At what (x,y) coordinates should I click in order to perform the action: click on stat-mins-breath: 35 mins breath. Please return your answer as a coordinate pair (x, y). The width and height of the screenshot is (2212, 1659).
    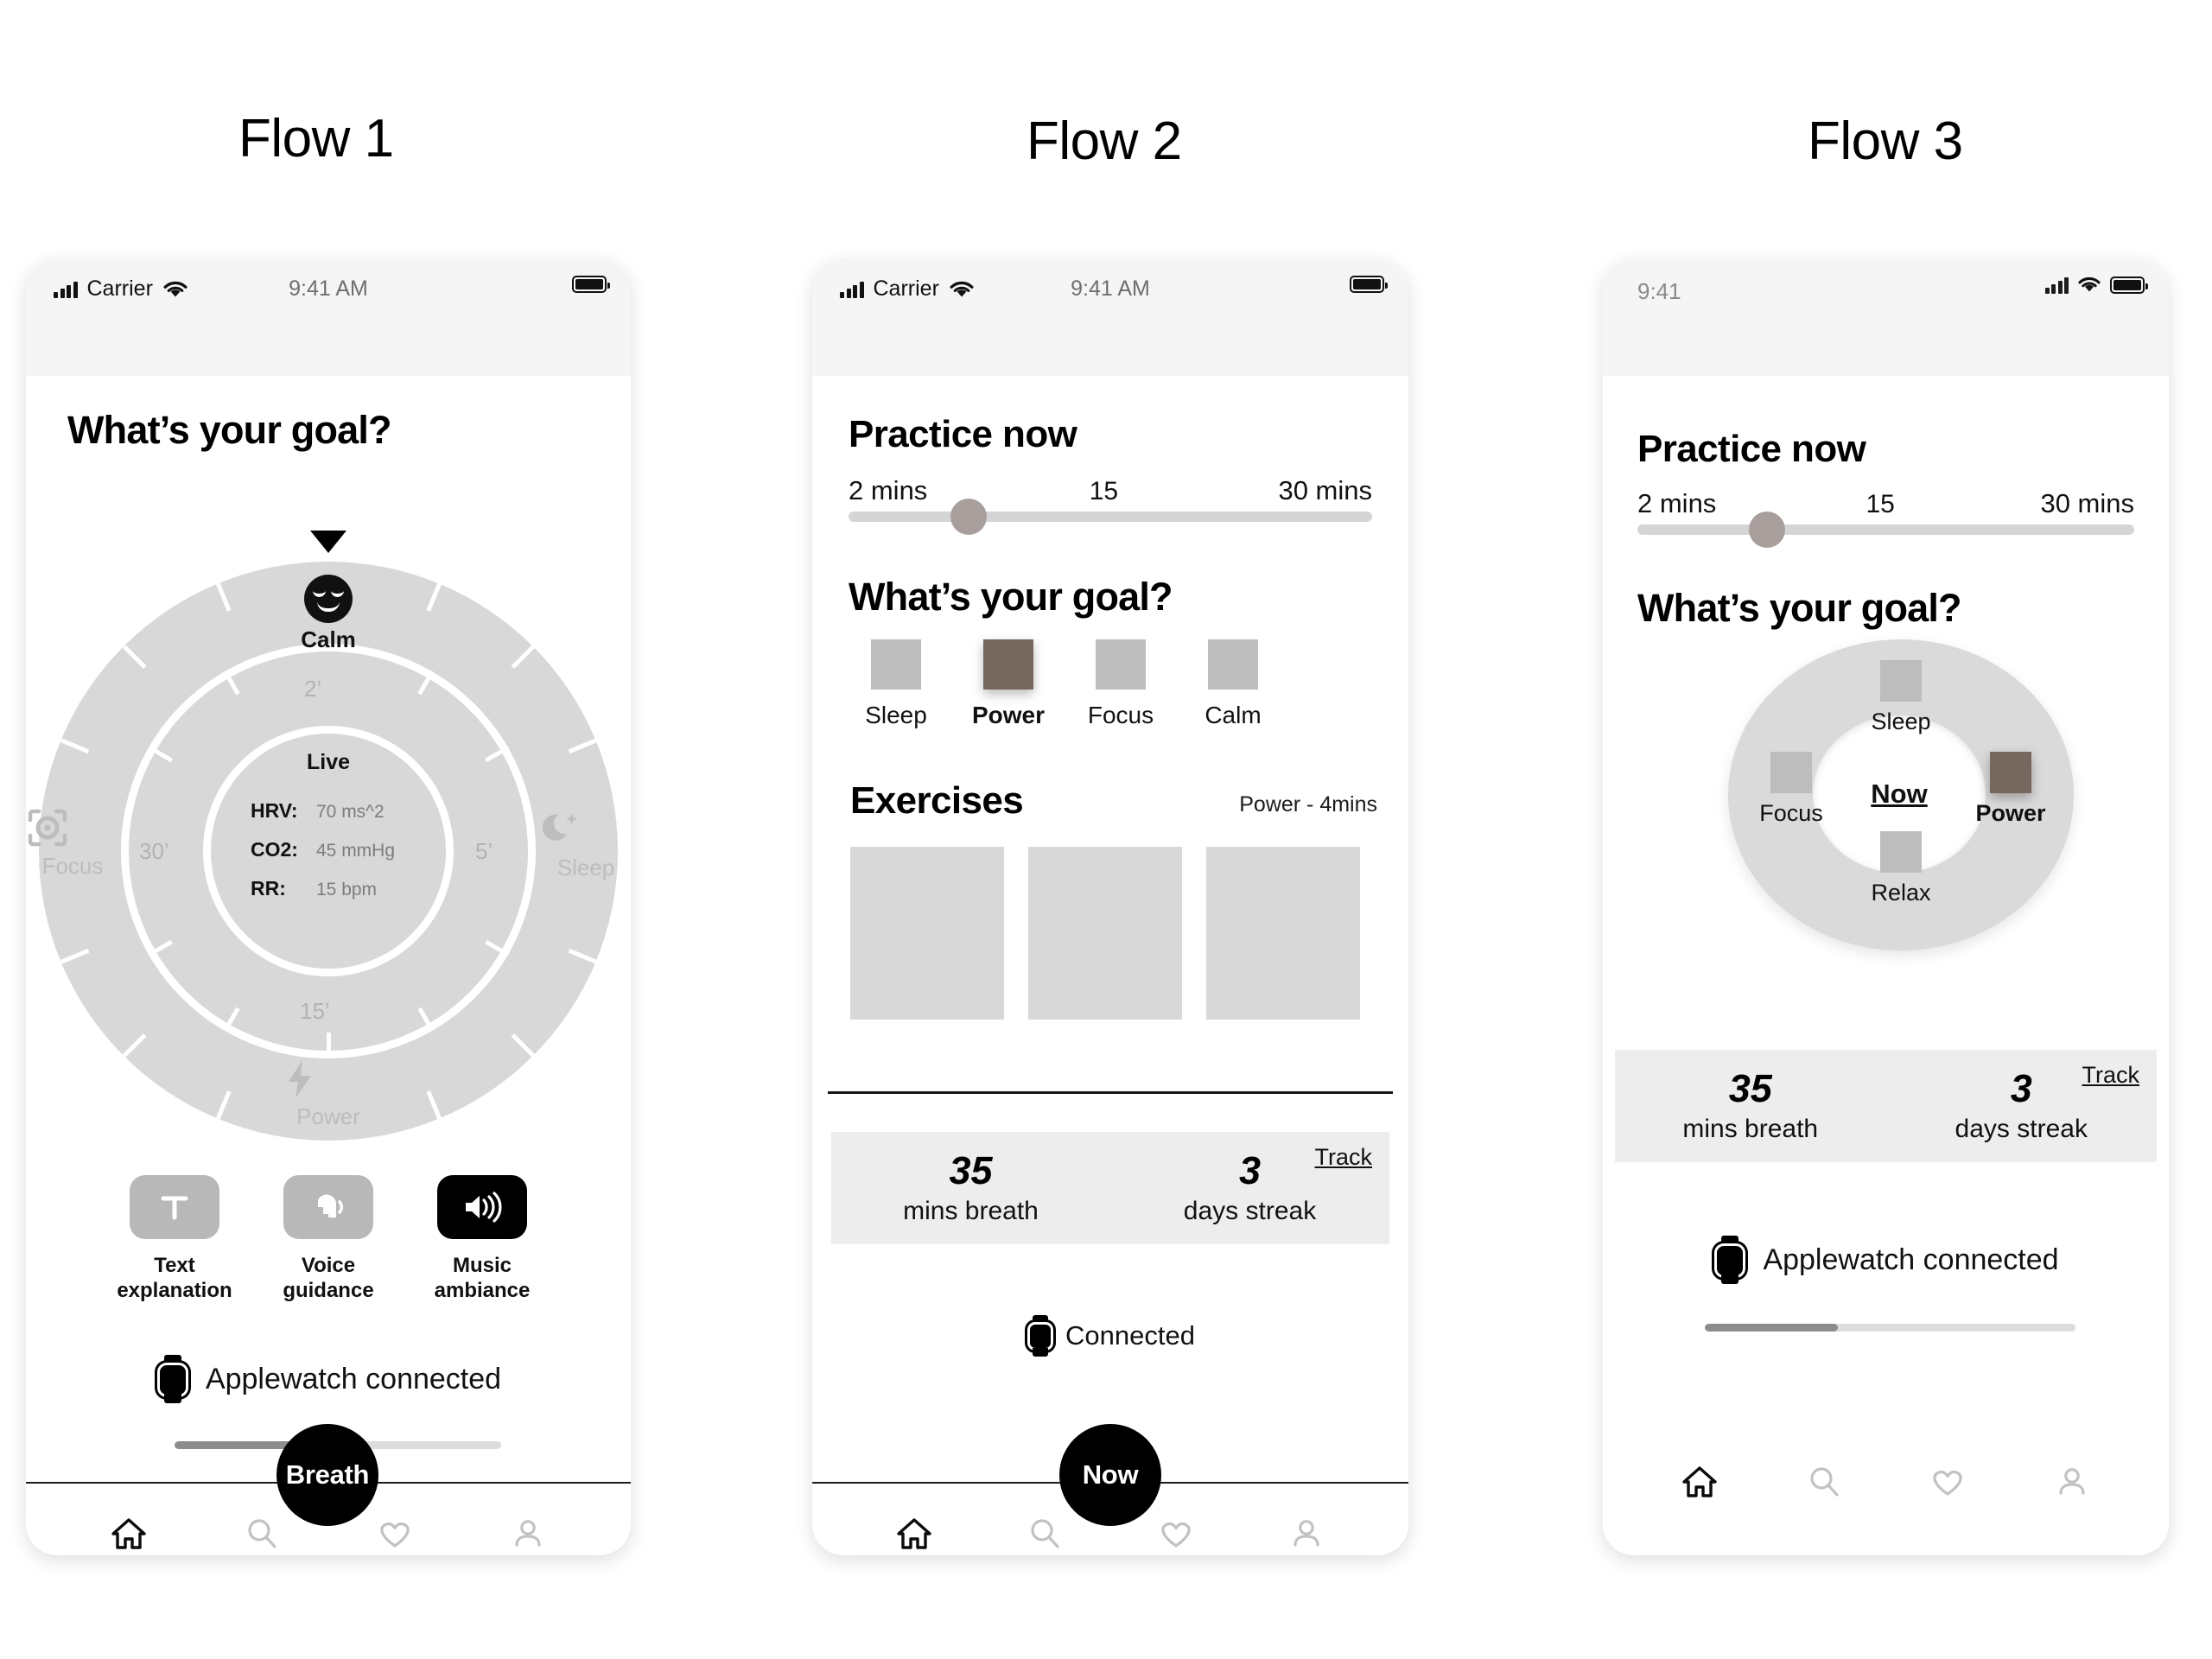
    Looking at the image, I should click on (1750, 1105).